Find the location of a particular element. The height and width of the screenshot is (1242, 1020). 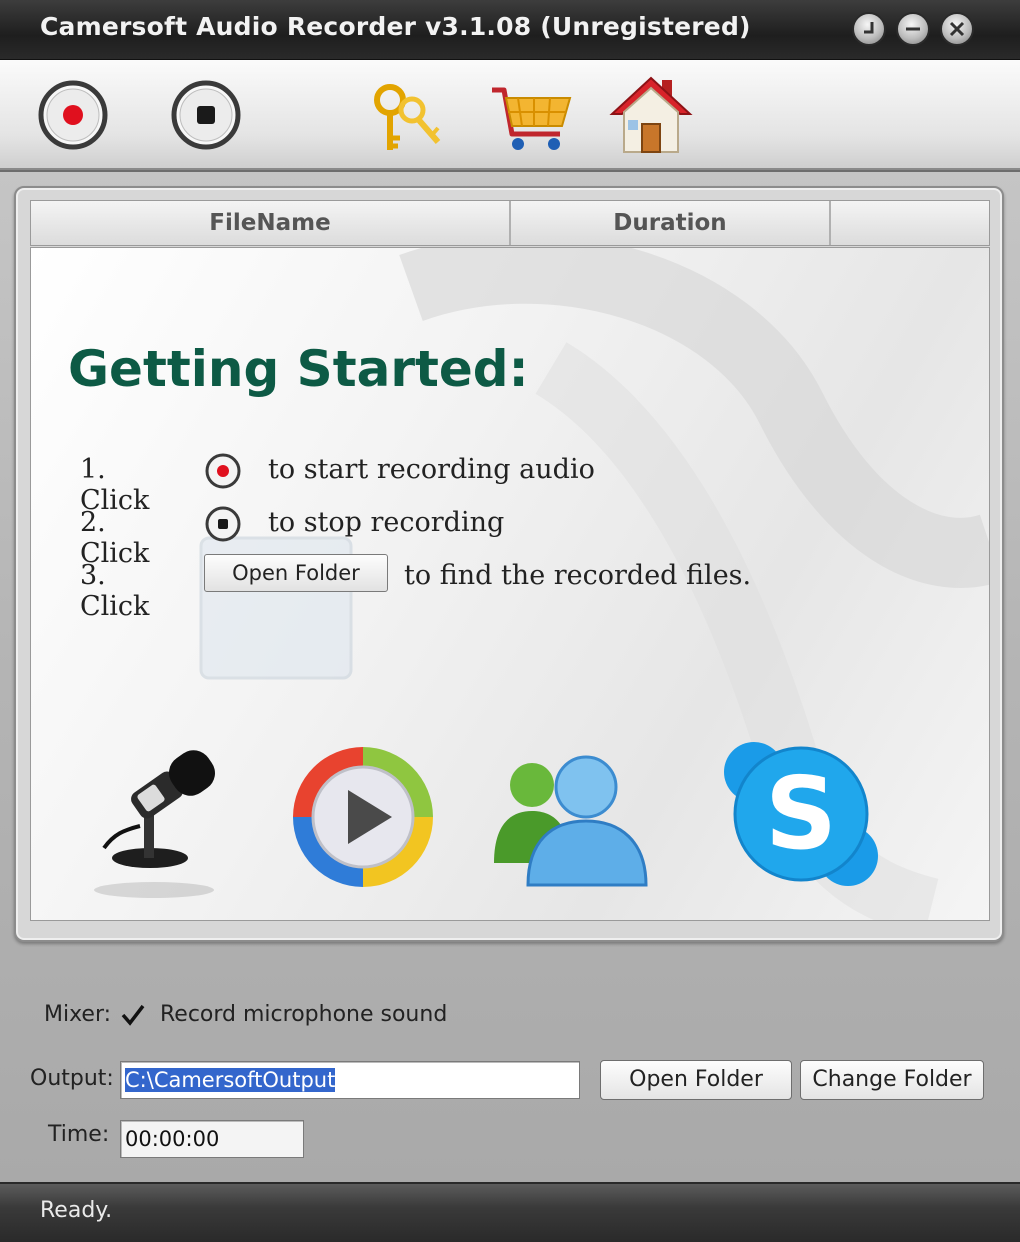

status-text: Ready. is located at coordinates (76, 1210).